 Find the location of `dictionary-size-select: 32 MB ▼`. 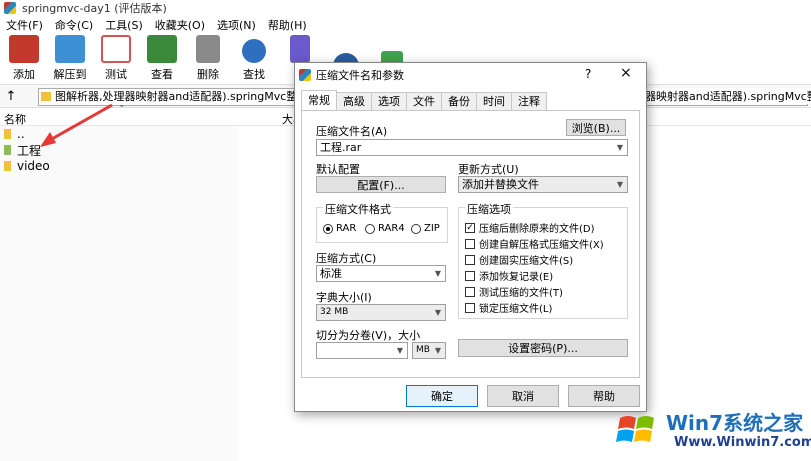

dictionary-size-select: 32 MB ▼ is located at coordinates (381, 312).